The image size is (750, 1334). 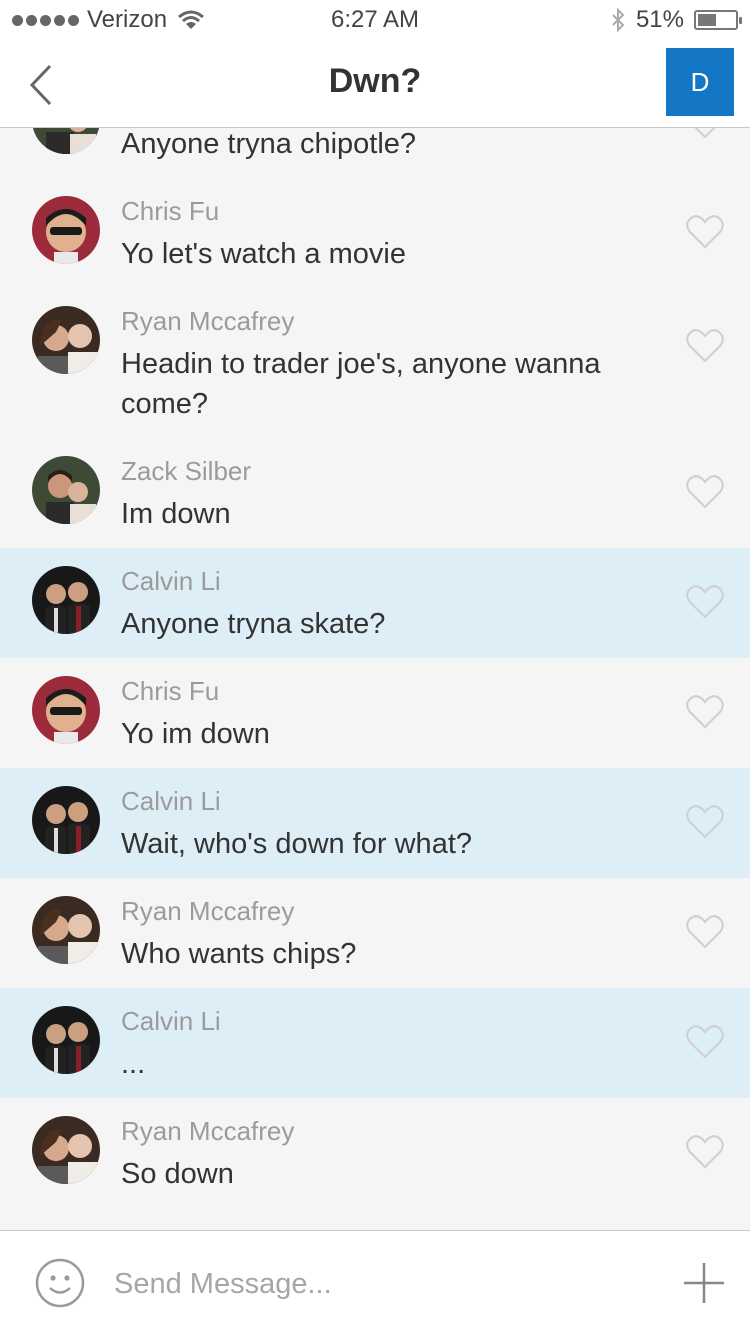 What do you see at coordinates (375, 823) in the screenshot?
I see `message-row: Calvin Li Wait, who's down for what?` at bounding box center [375, 823].